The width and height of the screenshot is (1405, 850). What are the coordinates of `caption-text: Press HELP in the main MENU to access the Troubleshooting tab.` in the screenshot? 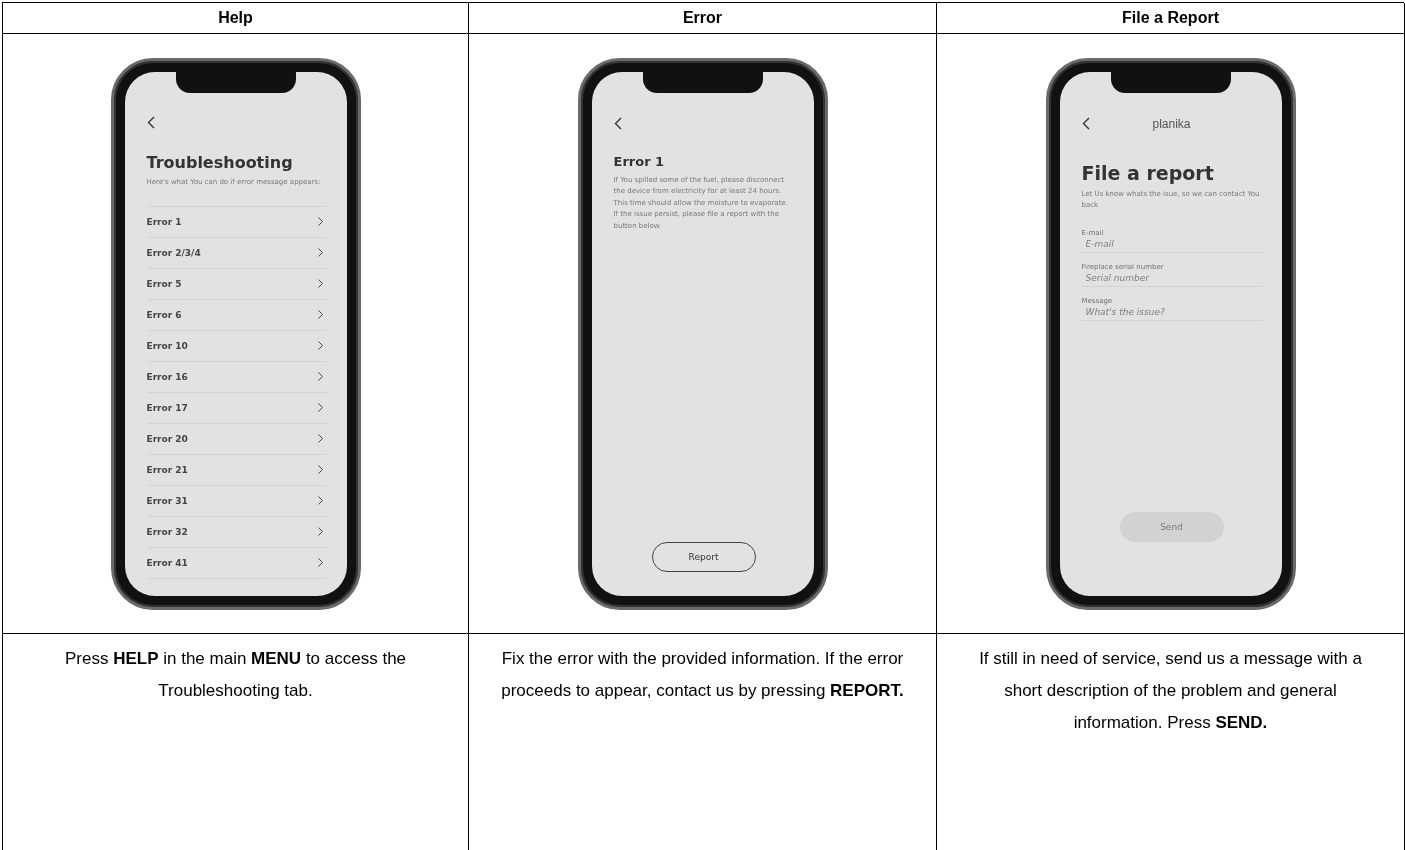 It's located at (235, 675).